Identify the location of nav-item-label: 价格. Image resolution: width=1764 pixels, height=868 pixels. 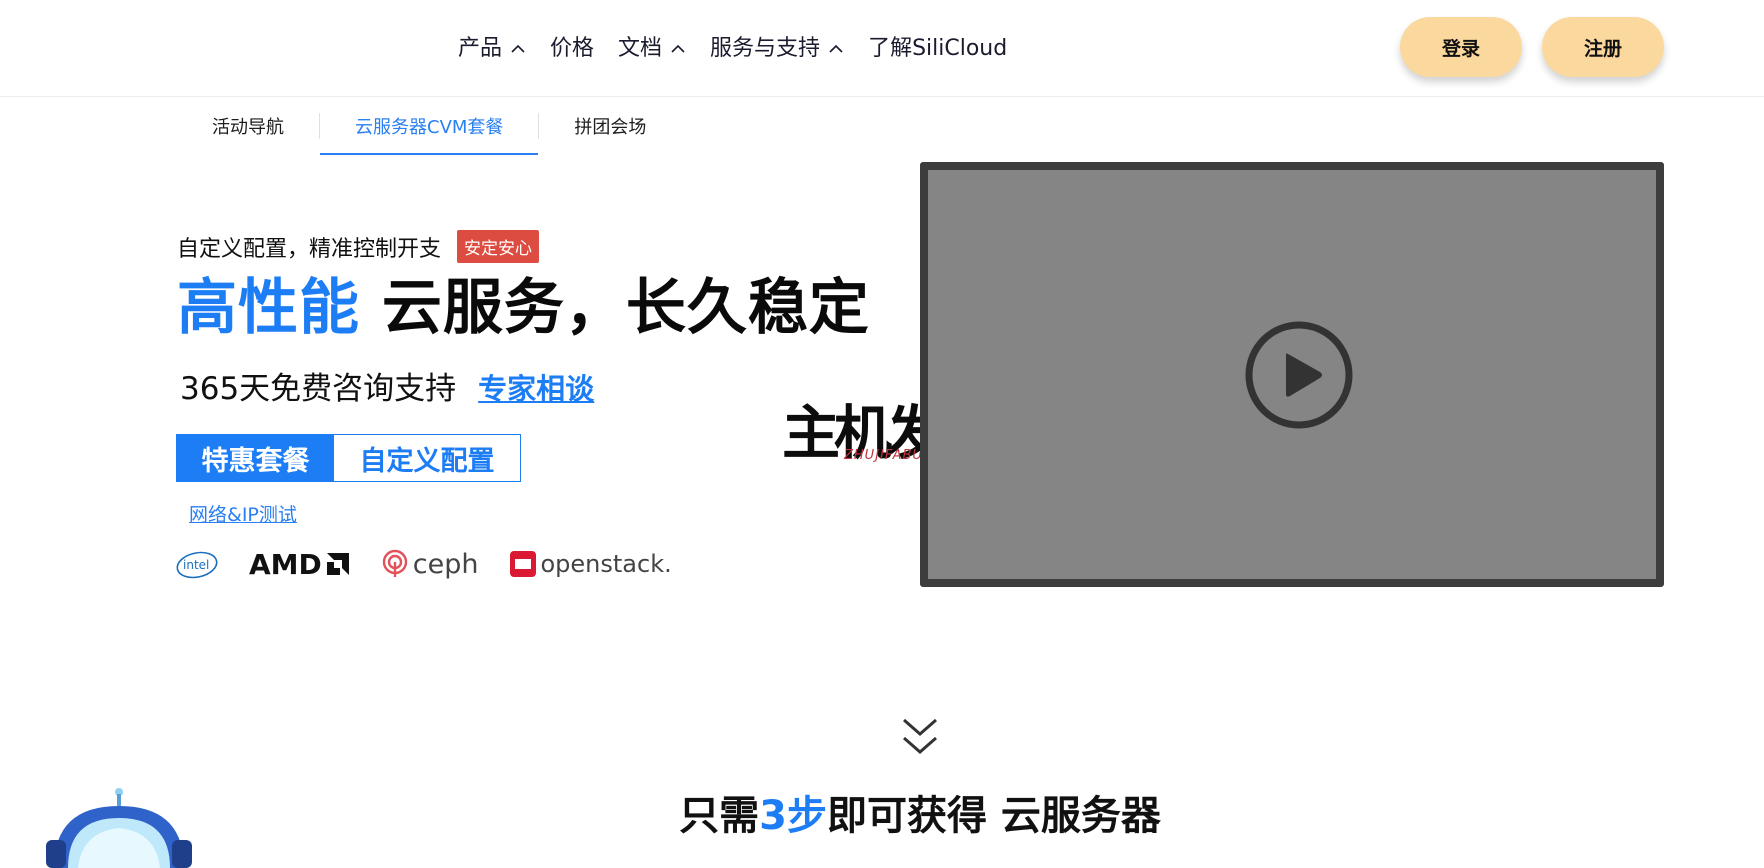
(572, 48).